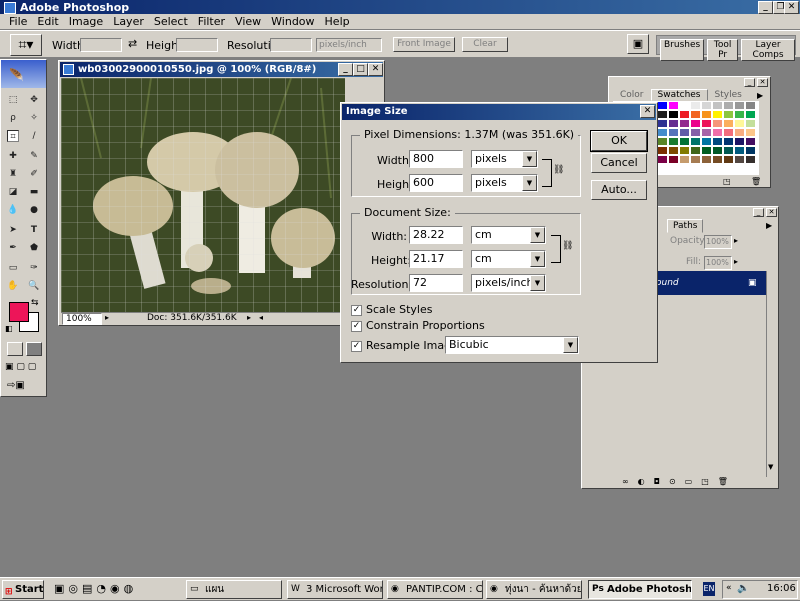 This screenshot has width=800, height=601. What do you see at coordinates (15, 349) in the screenshot?
I see `standard-mode-icon` at bounding box center [15, 349].